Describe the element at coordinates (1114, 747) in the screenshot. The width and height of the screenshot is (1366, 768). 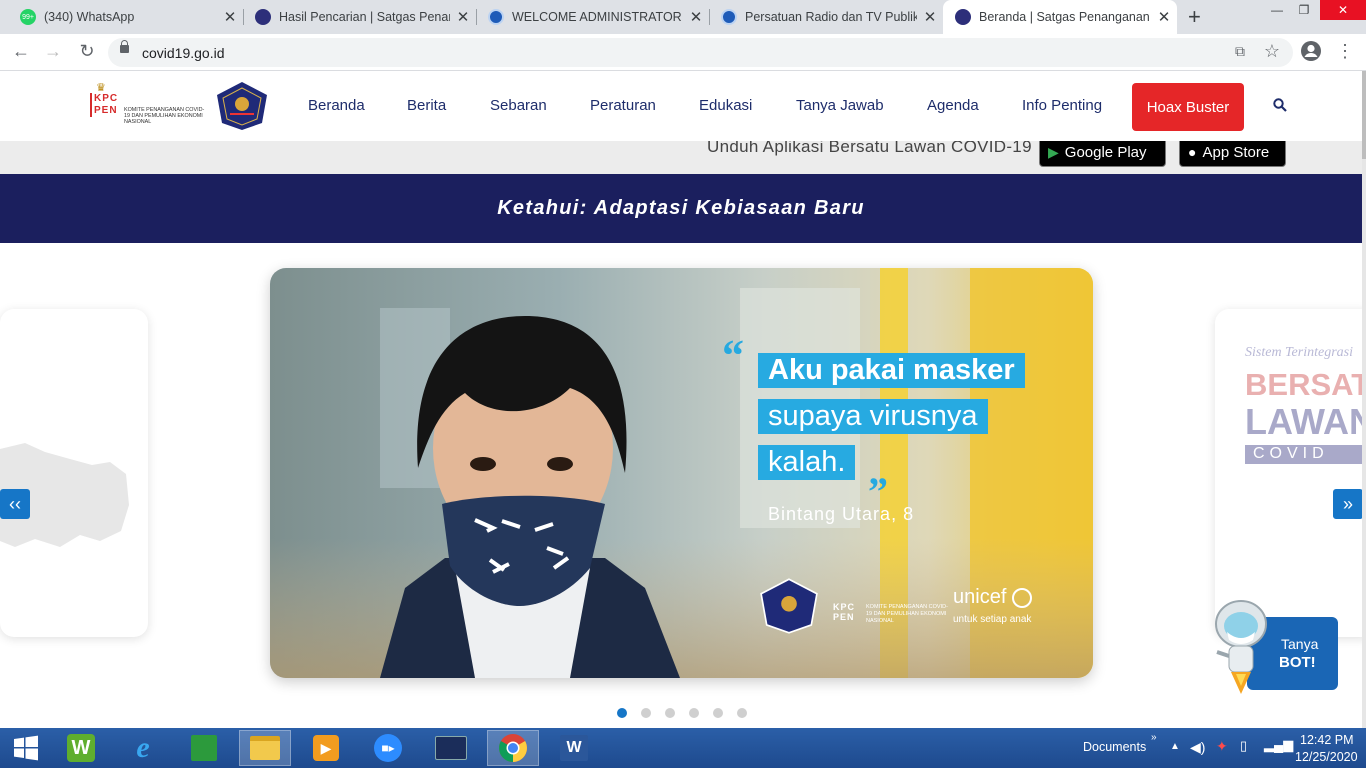
I see `documents-toolbar: Documents` at that location.